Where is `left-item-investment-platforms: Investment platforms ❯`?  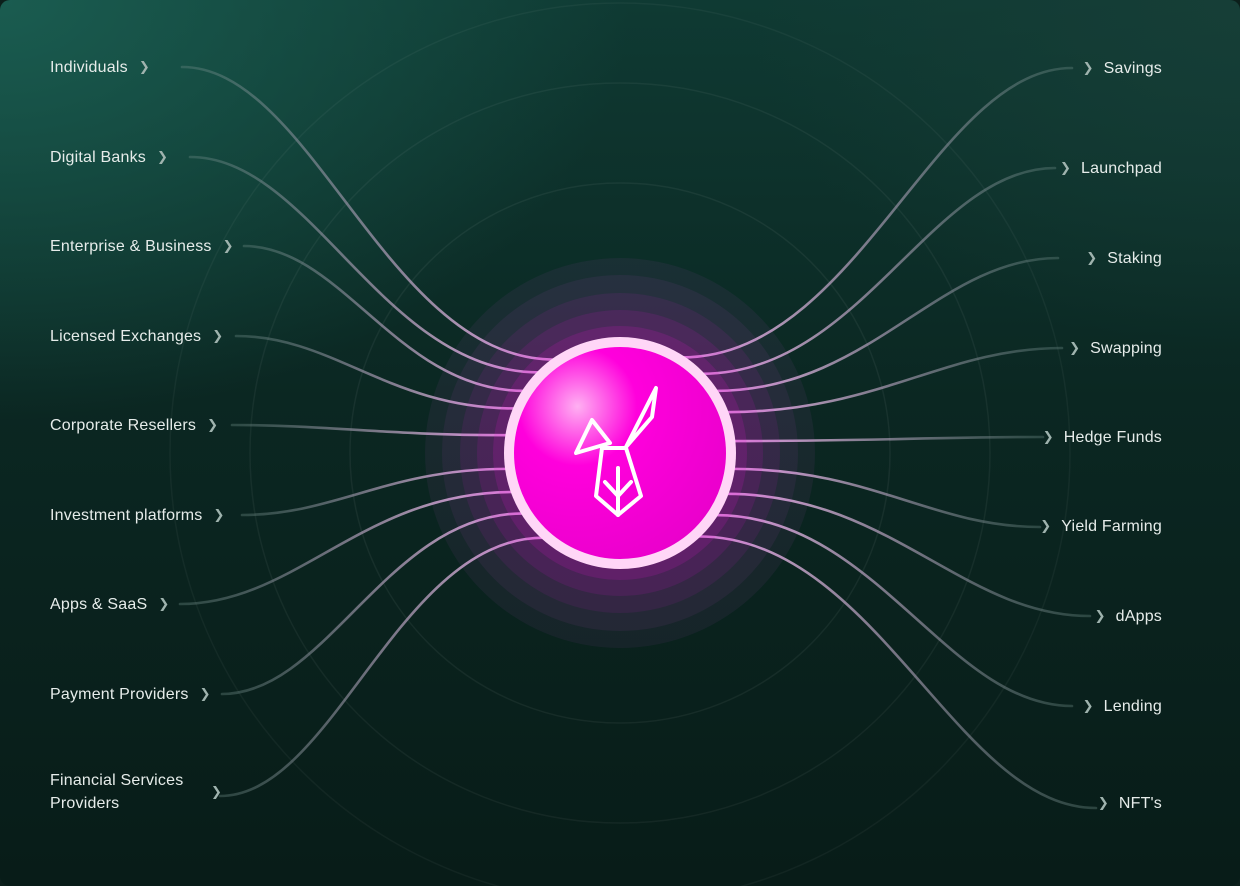
left-item-investment-platforms: Investment platforms ❯ is located at coordinates (137, 515).